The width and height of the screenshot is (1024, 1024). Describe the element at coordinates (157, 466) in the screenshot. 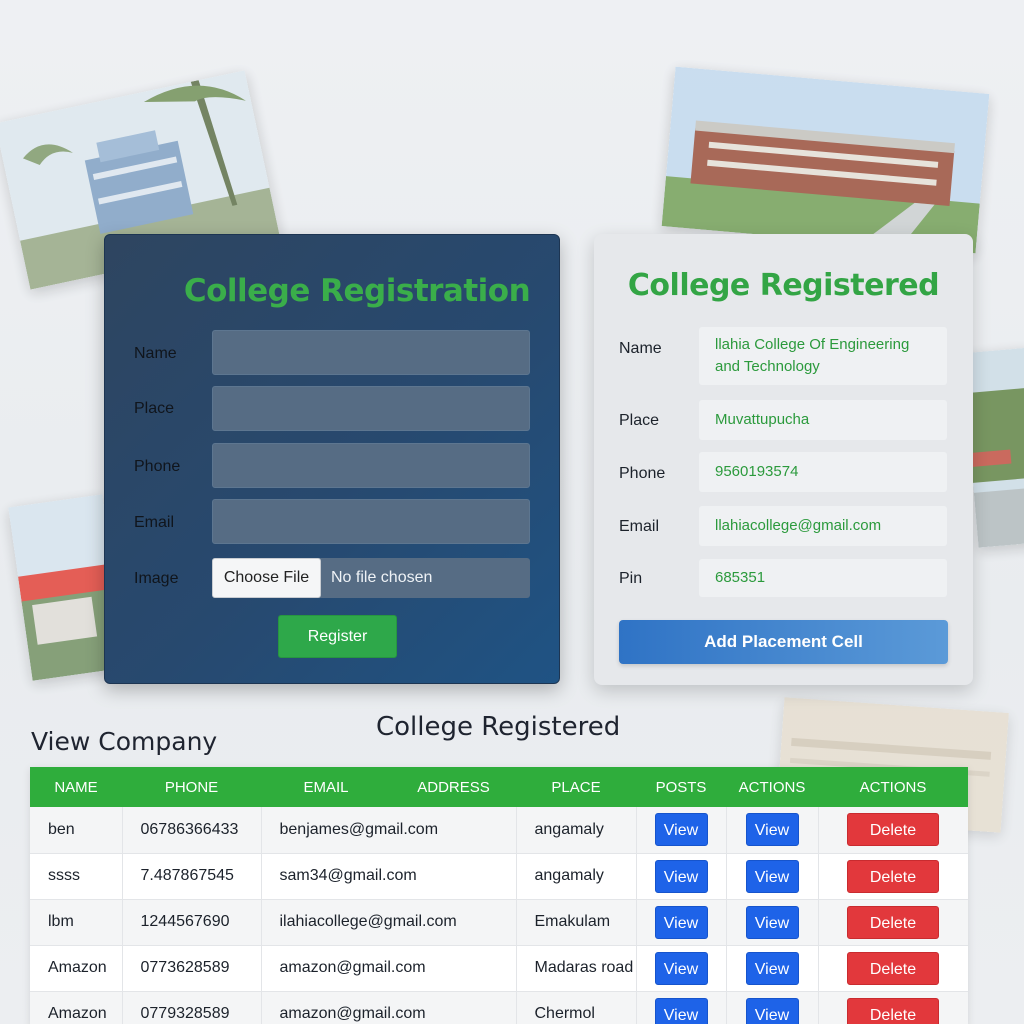

I see `phone-label: Phone` at that location.